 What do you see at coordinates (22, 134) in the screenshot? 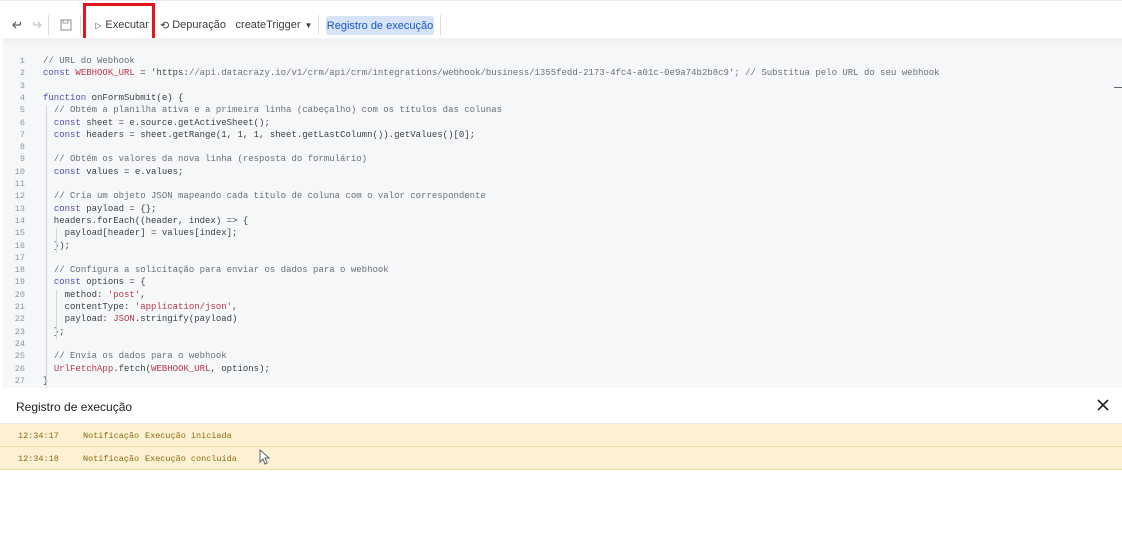
I see `line-number: 7` at bounding box center [22, 134].